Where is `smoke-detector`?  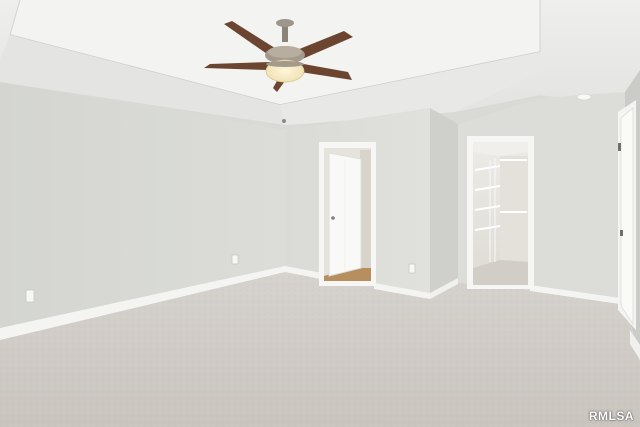
smoke-detector is located at coordinates (584, 97).